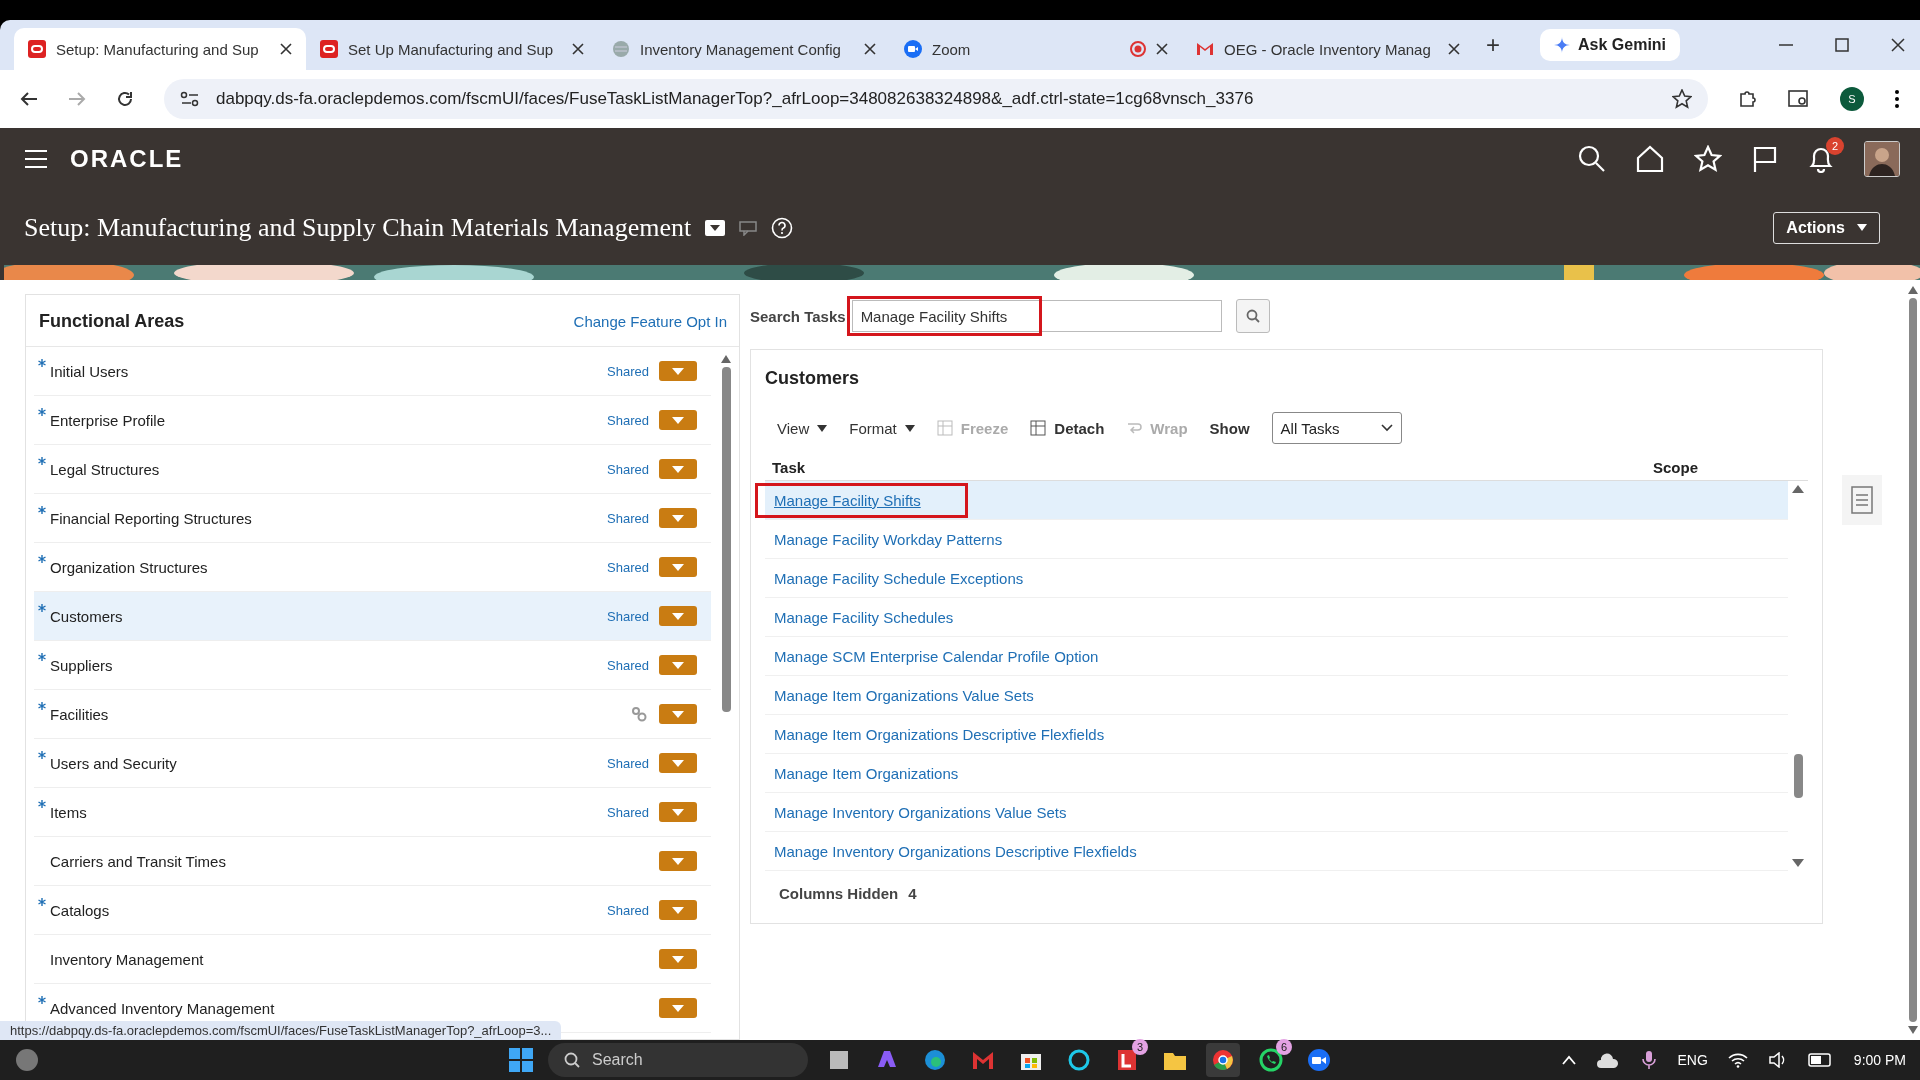 The width and height of the screenshot is (1920, 1080). What do you see at coordinates (1692, 1060) in the screenshot?
I see `language-indicator: ENG` at bounding box center [1692, 1060].